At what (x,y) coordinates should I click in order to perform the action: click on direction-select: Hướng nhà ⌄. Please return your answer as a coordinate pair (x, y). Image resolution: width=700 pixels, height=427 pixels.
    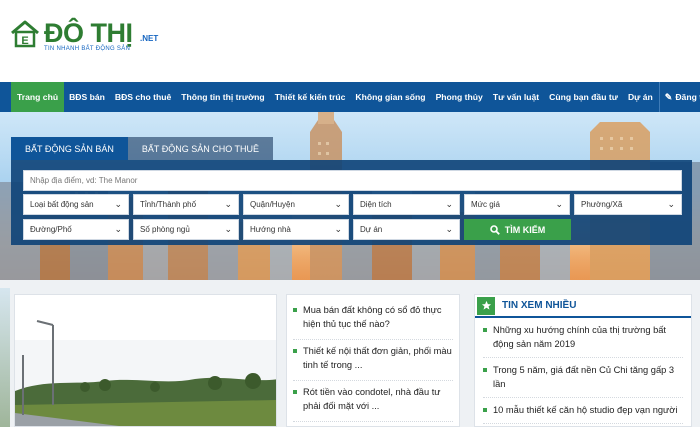
    Looking at the image, I should click on (296, 229).